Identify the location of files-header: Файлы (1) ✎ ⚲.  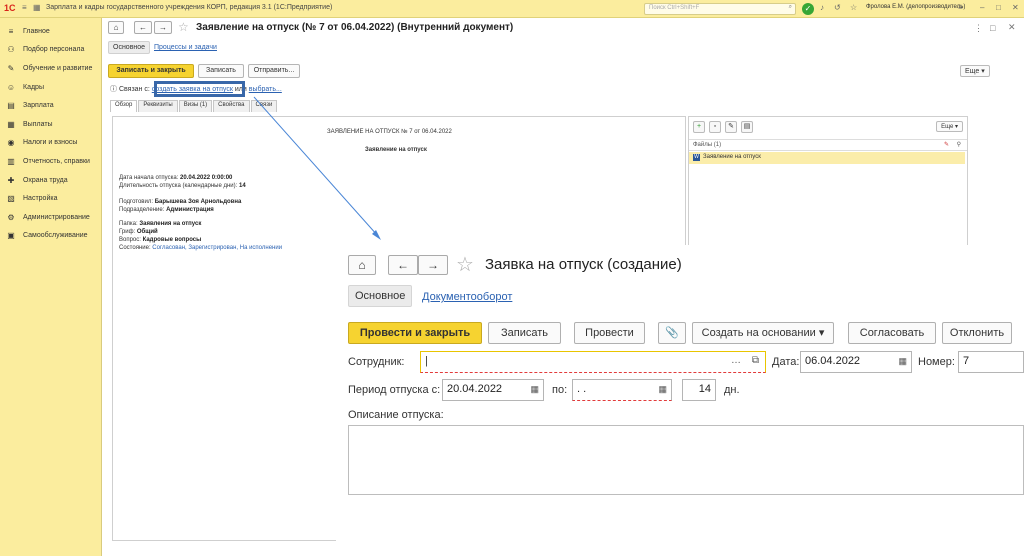
(828, 145).